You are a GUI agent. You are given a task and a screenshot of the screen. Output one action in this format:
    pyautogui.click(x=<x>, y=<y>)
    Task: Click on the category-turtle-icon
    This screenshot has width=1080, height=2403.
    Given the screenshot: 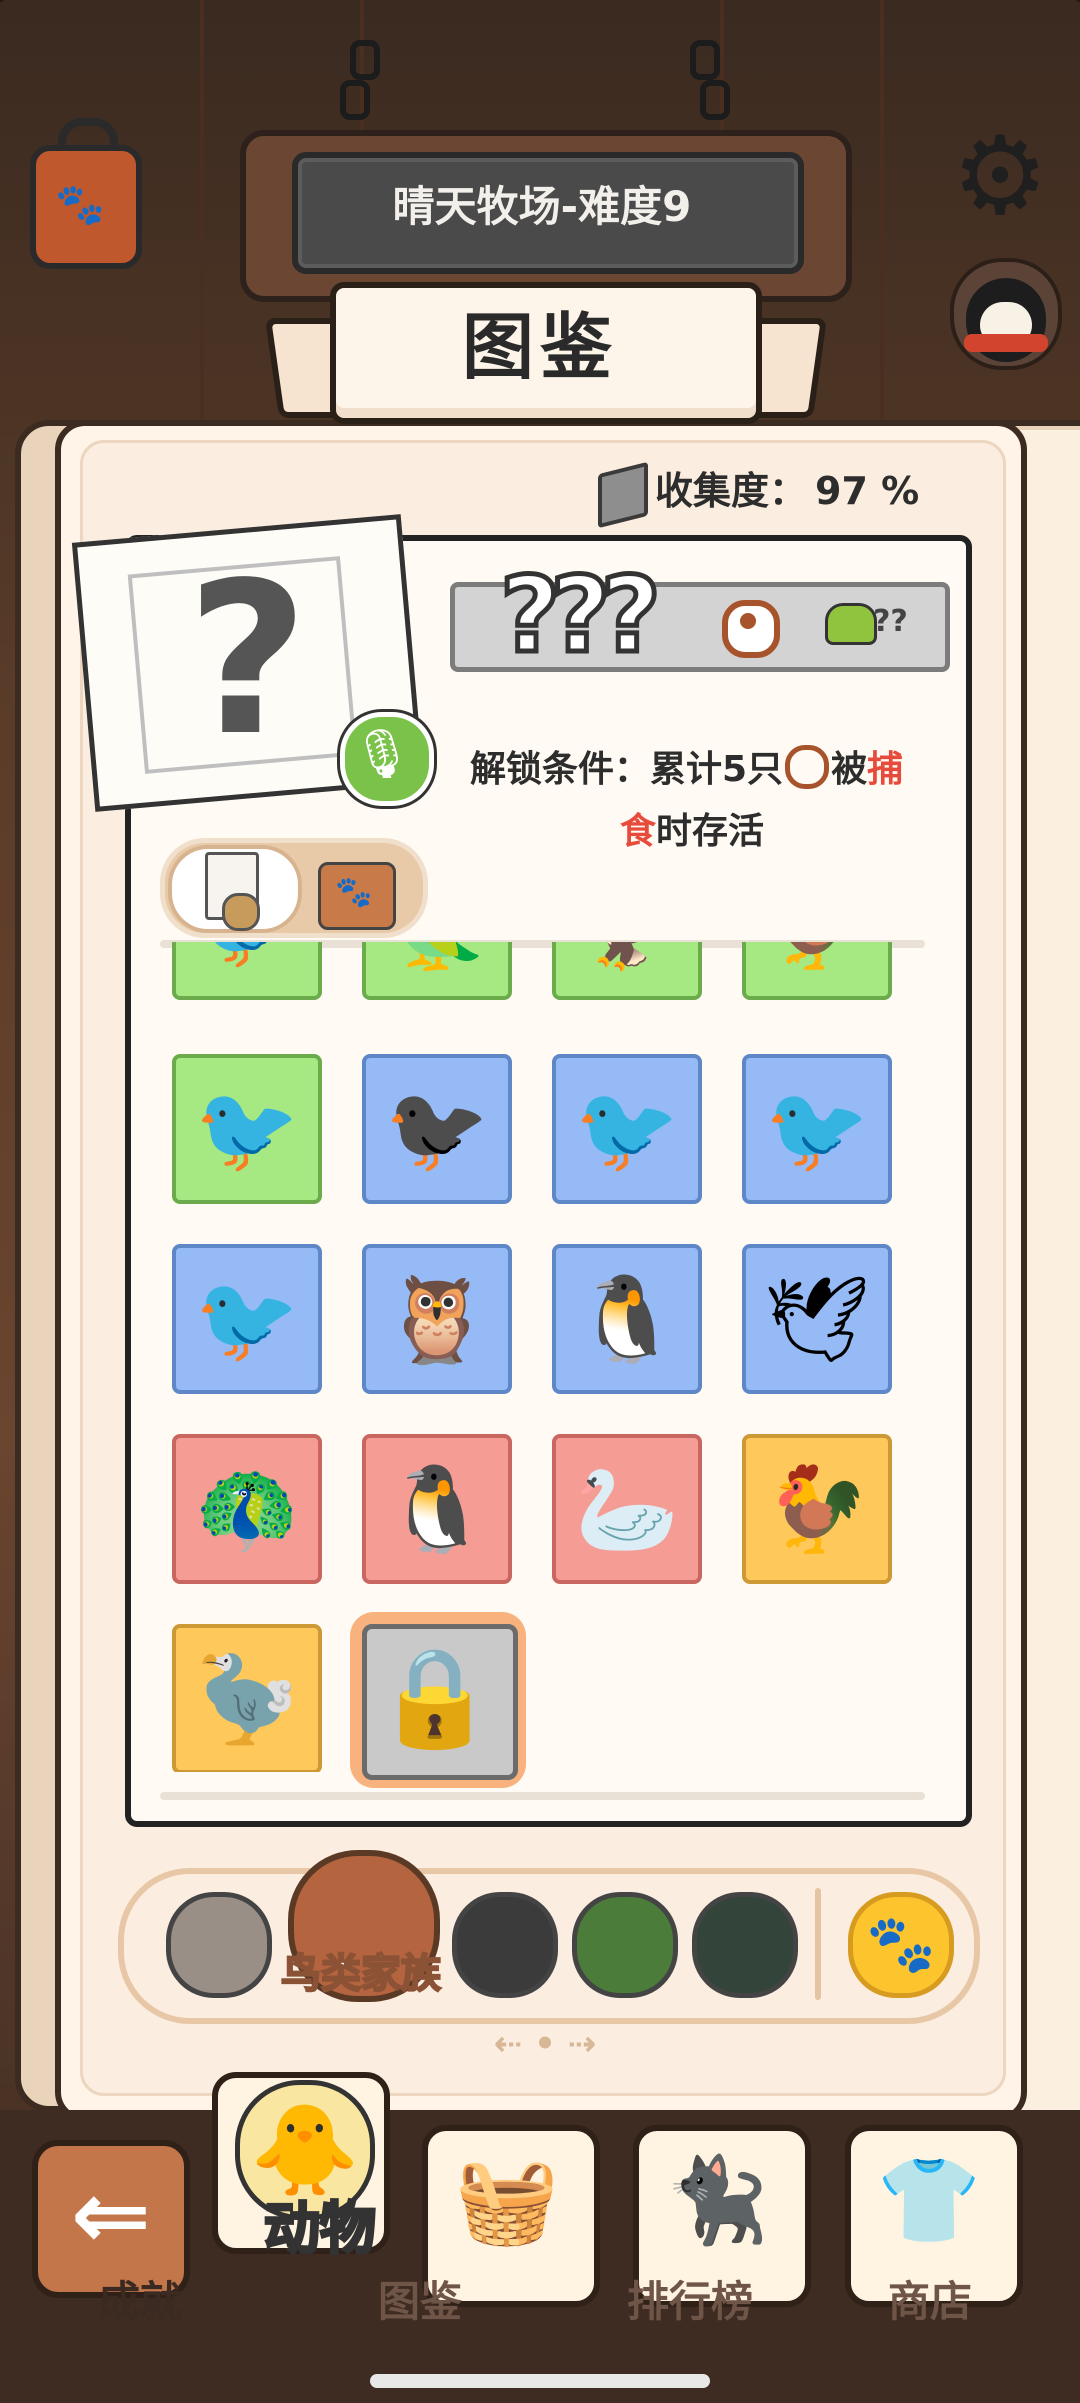 What is the action you would take?
    pyautogui.click(x=745, y=1945)
    